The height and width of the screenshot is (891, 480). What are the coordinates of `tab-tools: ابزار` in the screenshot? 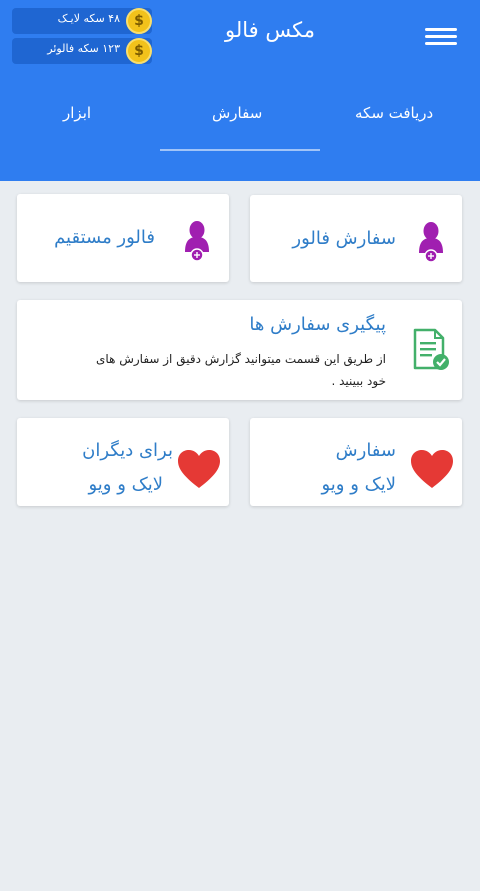 It's located at (77, 113).